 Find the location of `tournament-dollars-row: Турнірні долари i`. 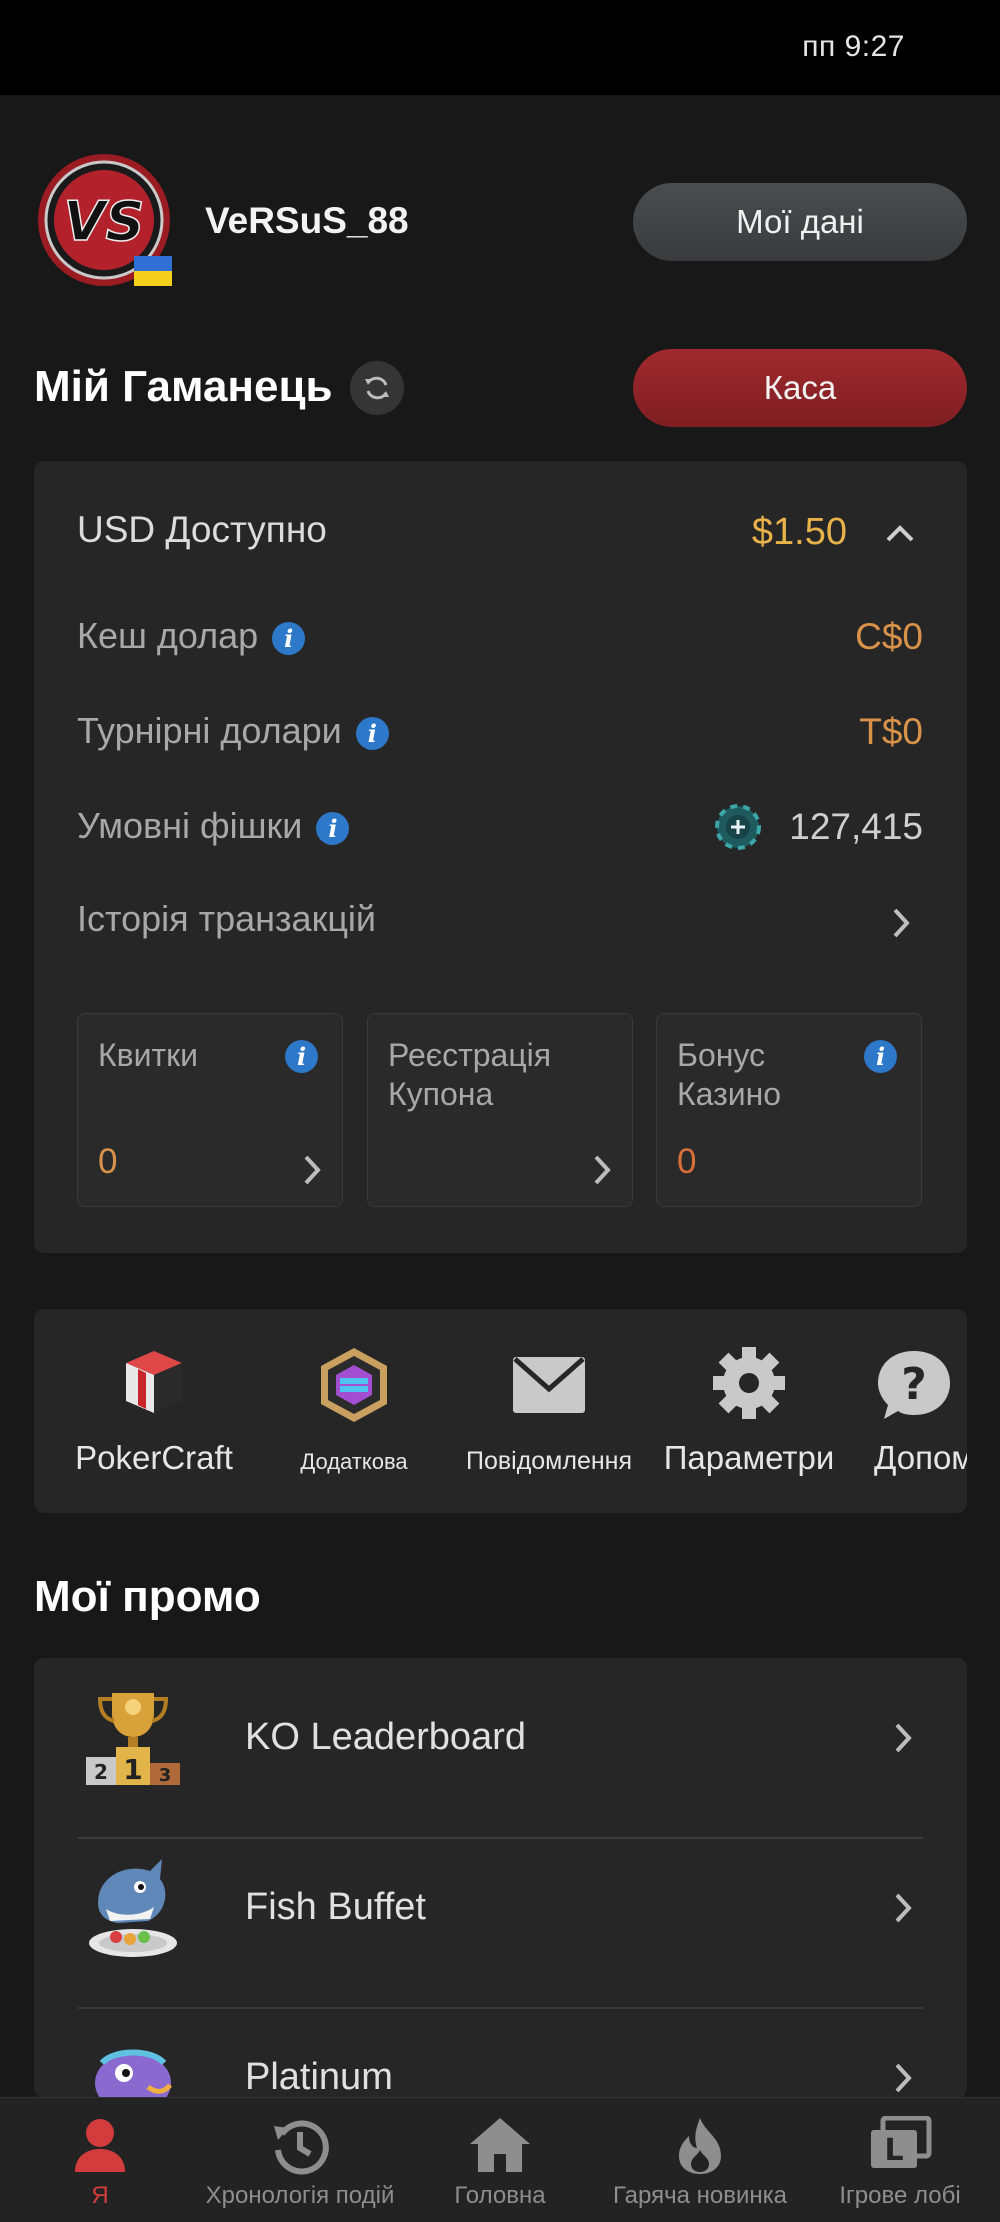

tournament-dollars-row: Турнірні долари i is located at coordinates (233, 731).